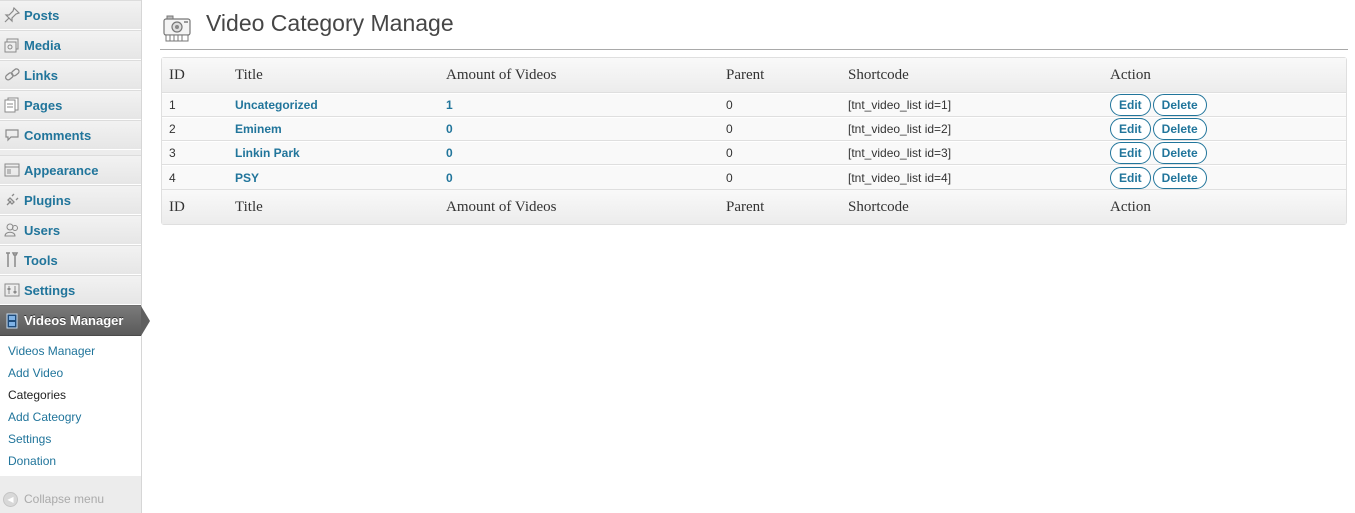 The image size is (1355, 513). I want to click on menu-item-videos-manager: Videos Manager, so click(75, 320).